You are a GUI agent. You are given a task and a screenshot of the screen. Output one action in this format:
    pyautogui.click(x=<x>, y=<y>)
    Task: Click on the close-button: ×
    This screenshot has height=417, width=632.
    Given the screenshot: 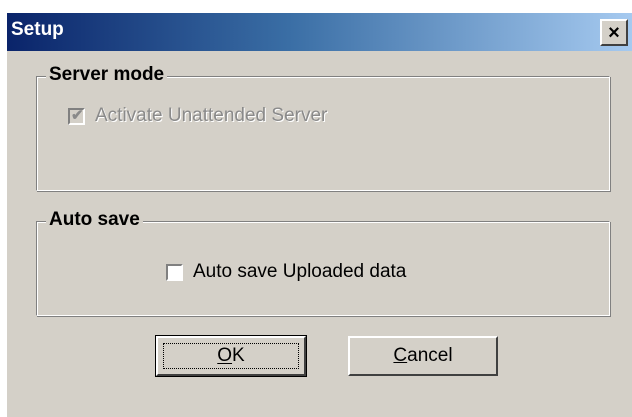 What is the action you would take?
    pyautogui.click(x=614, y=32)
    